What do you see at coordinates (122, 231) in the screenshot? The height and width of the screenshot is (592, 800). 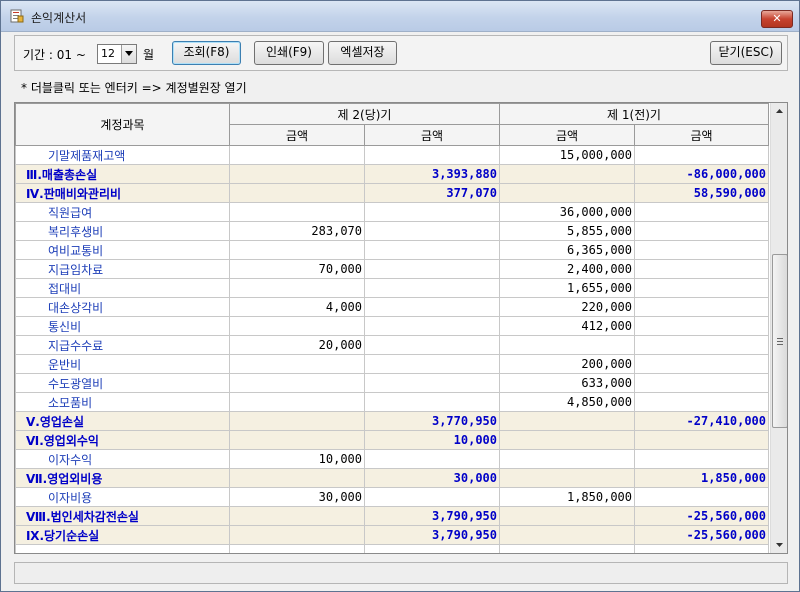 I see `account-name-cell: 복리후생비` at bounding box center [122, 231].